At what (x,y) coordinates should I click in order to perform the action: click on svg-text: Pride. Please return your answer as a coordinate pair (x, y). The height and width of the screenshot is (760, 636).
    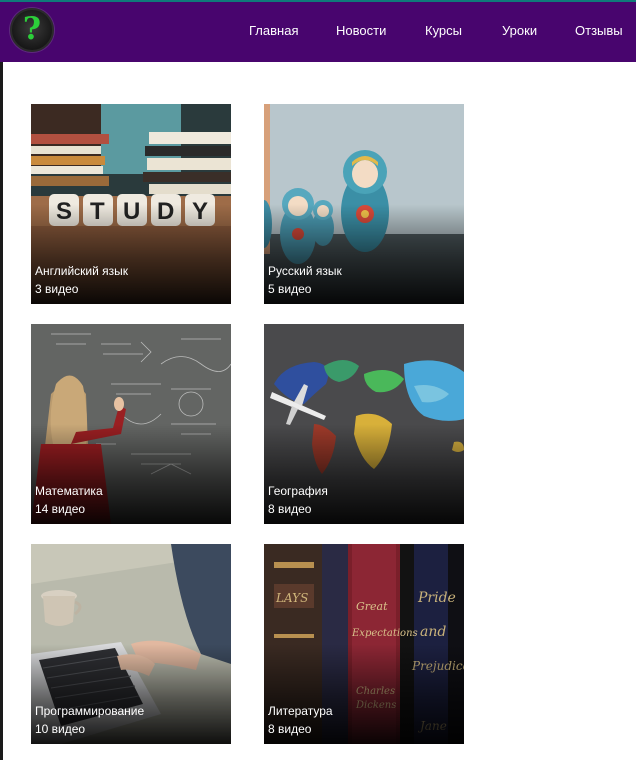
    Looking at the image, I should click on (436, 598).